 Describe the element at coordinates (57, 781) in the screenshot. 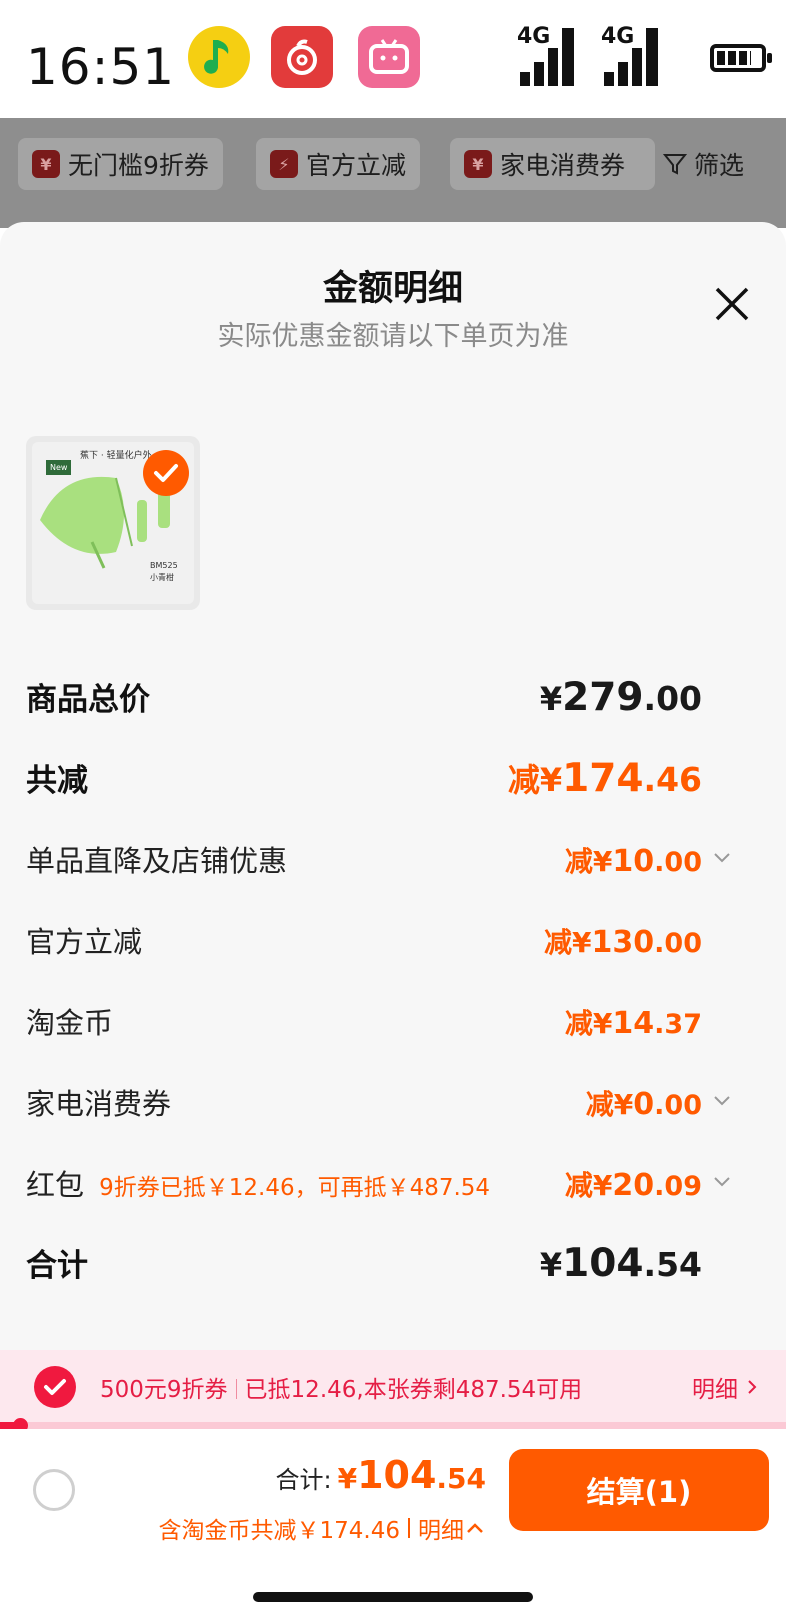

I see `row-label: 共减` at that location.